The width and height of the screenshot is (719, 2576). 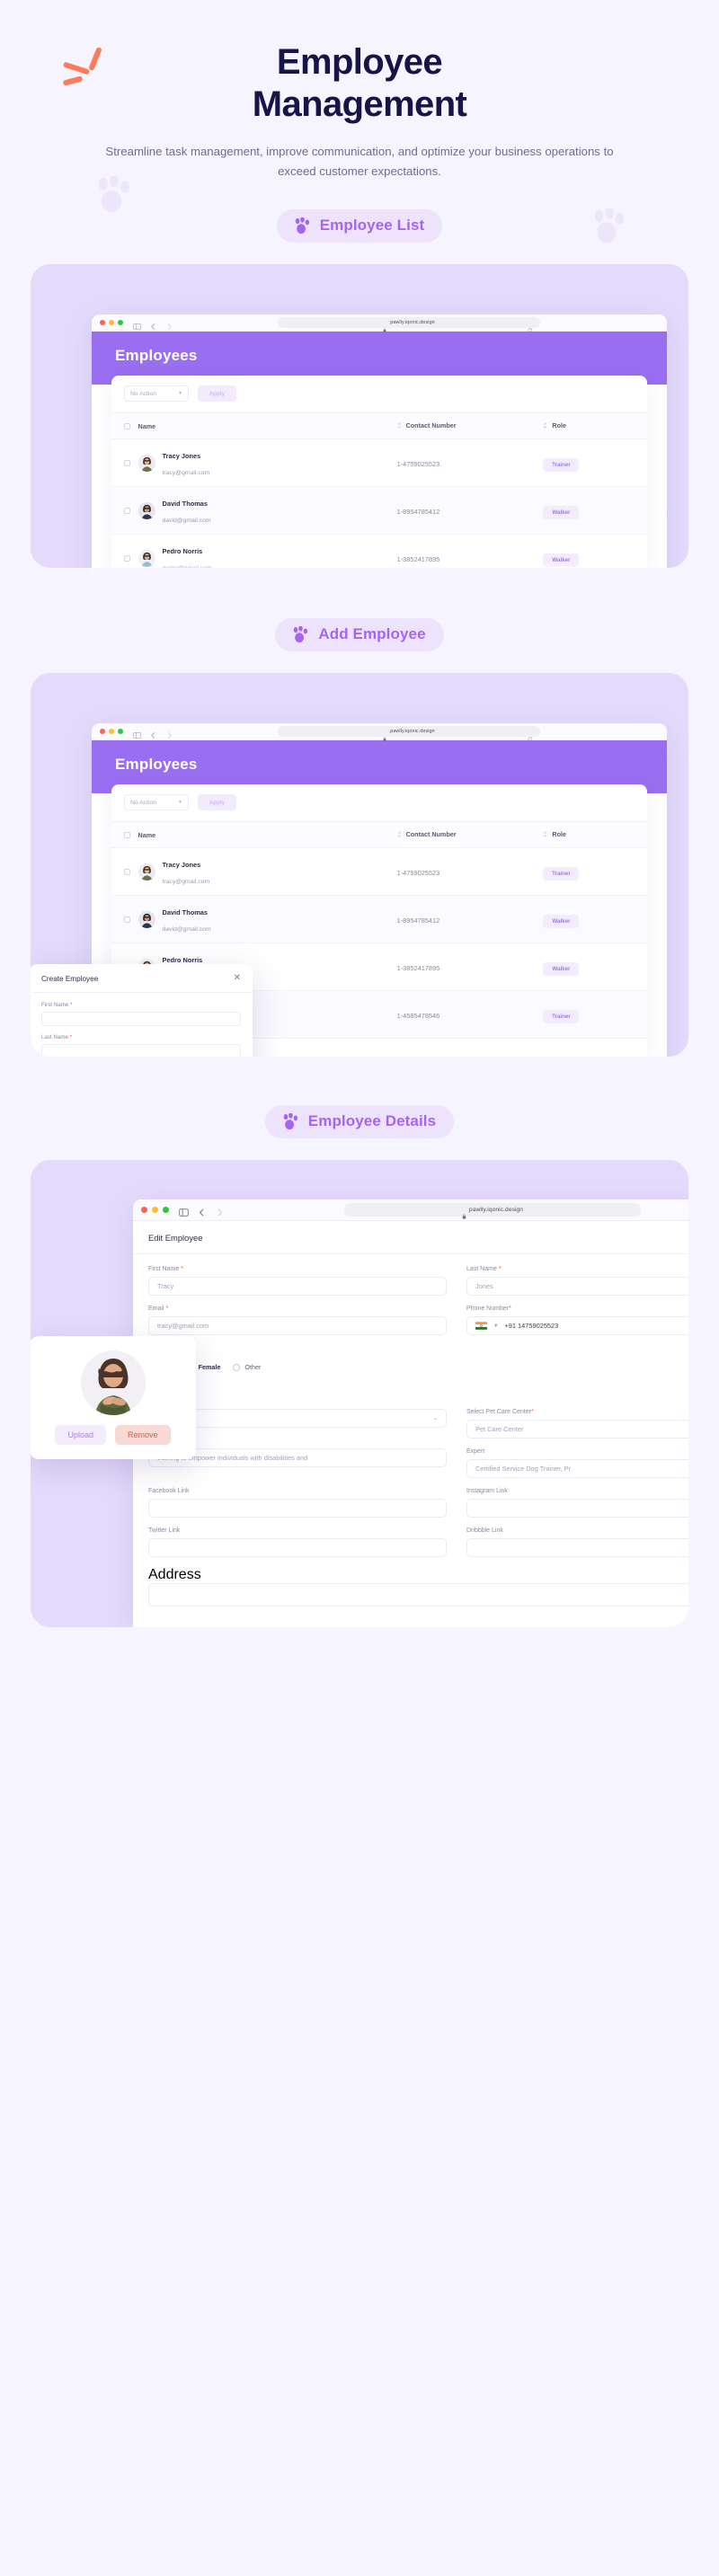 What do you see at coordinates (435, 1418) in the screenshot?
I see `chevron-down-icon: ⌄` at bounding box center [435, 1418].